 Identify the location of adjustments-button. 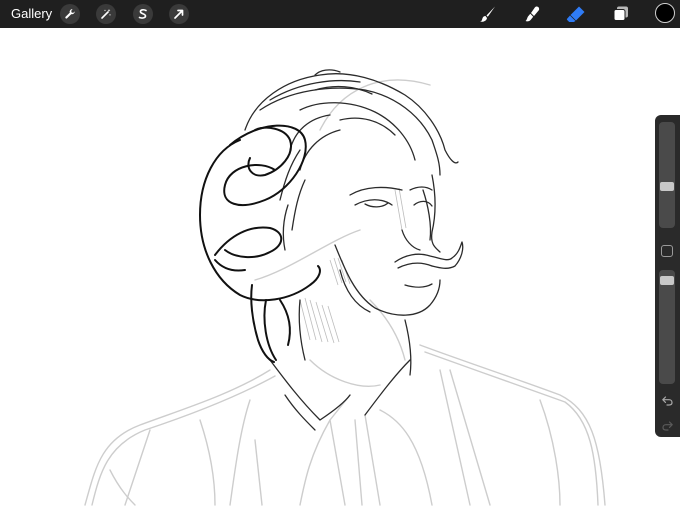
(106, 14).